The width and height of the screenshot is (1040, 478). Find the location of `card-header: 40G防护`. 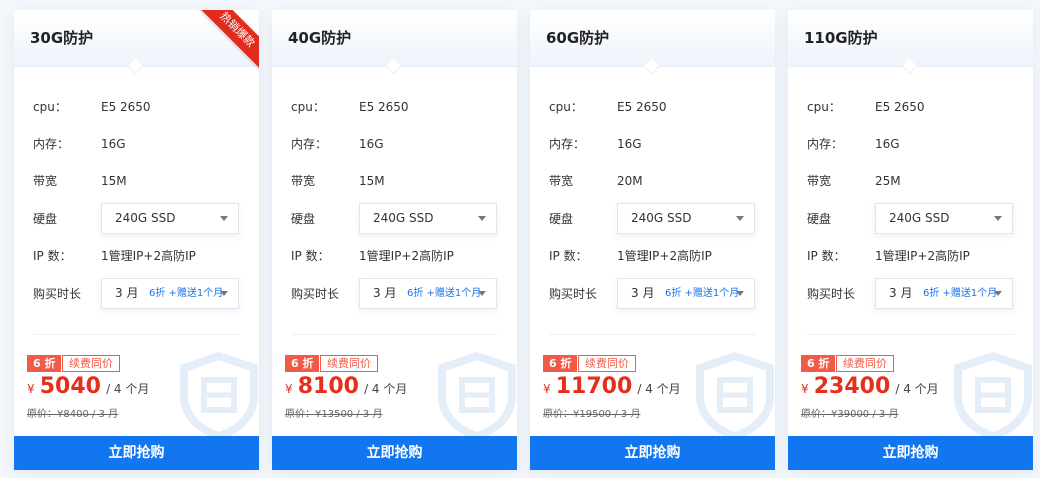

card-header: 40G防护 is located at coordinates (394, 38).